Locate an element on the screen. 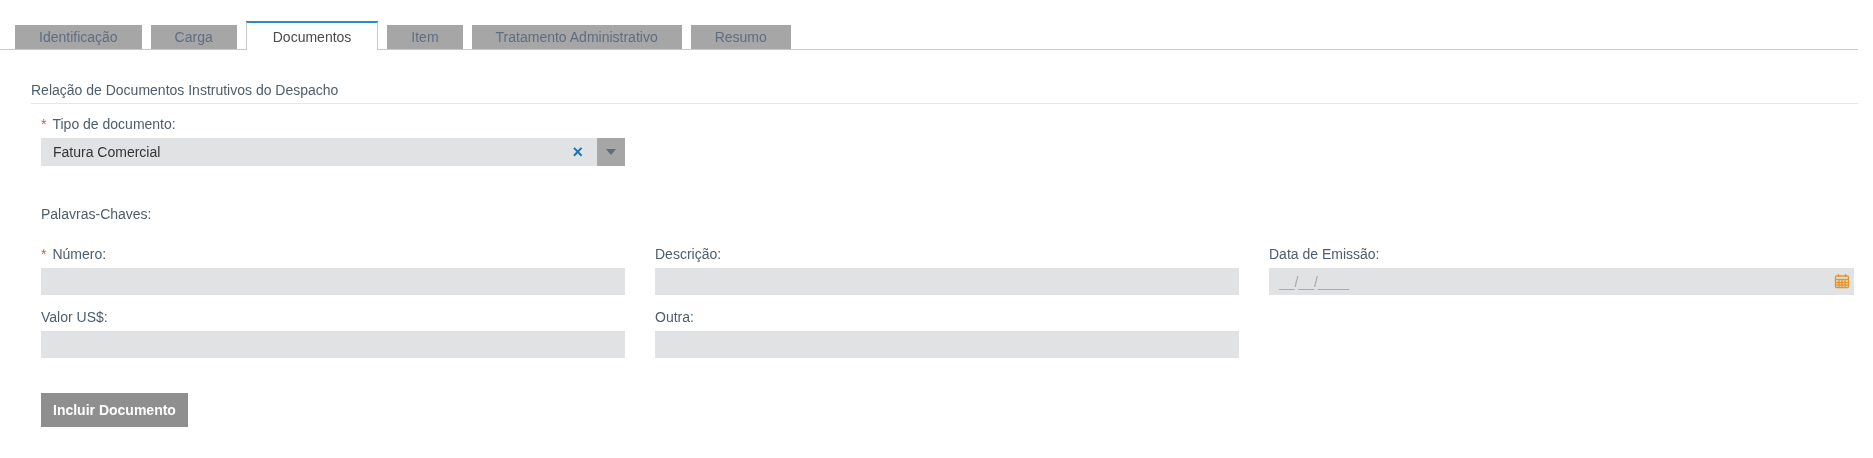 Image resolution: width=1873 pixels, height=458 pixels. field-label: Descrição: is located at coordinates (688, 254).